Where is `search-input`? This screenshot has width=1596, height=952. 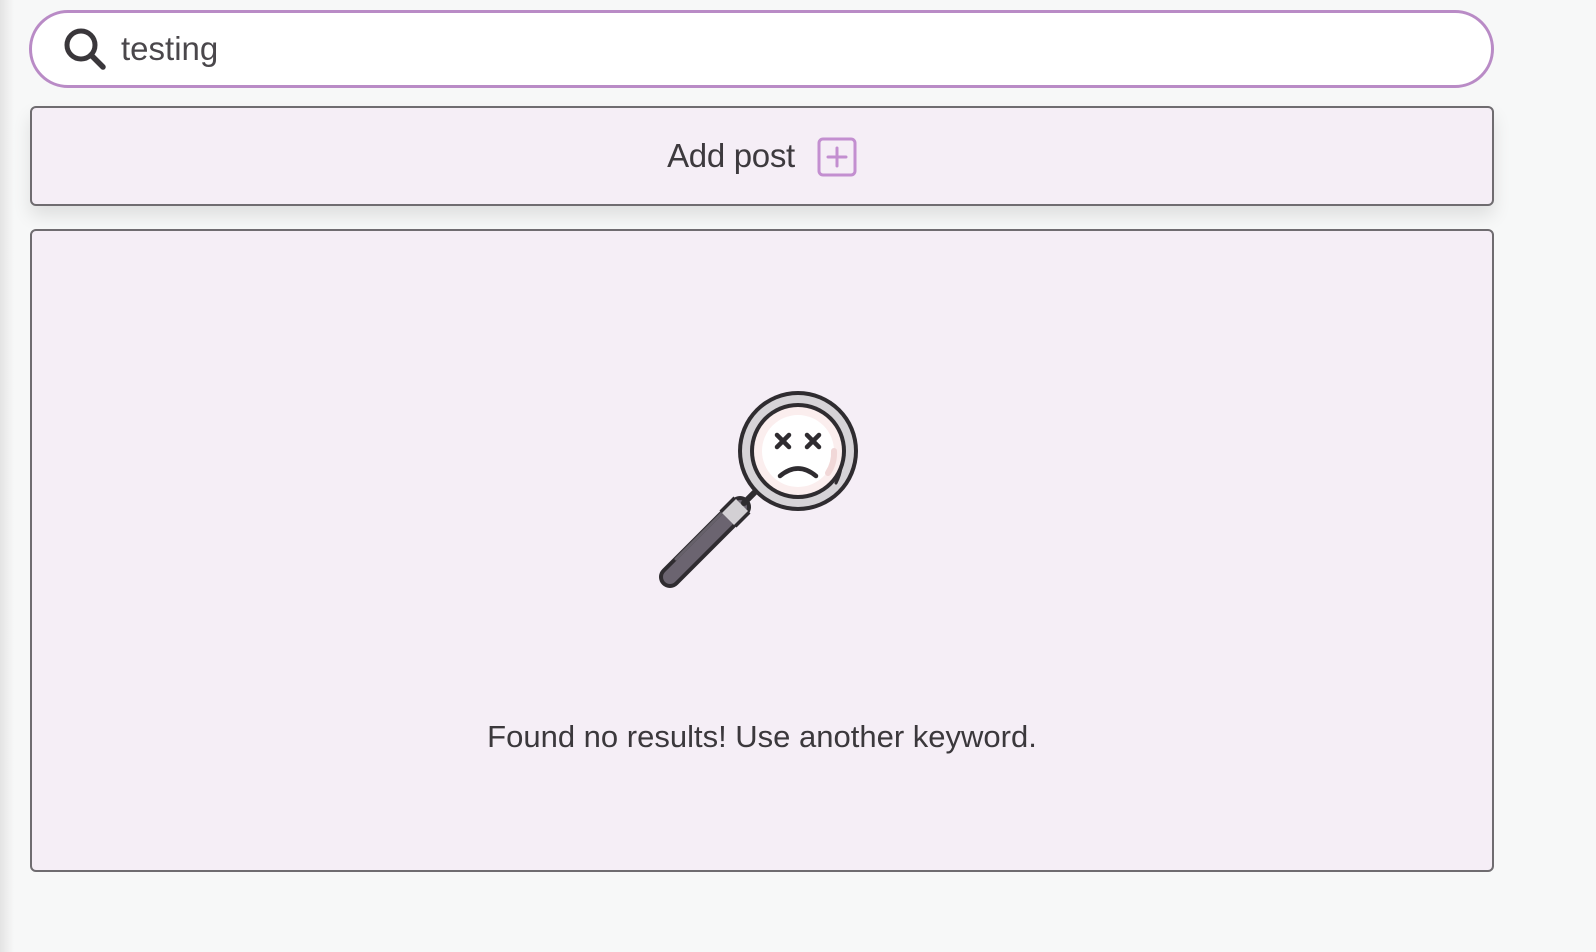 search-input is located at coordinates (806, 49).